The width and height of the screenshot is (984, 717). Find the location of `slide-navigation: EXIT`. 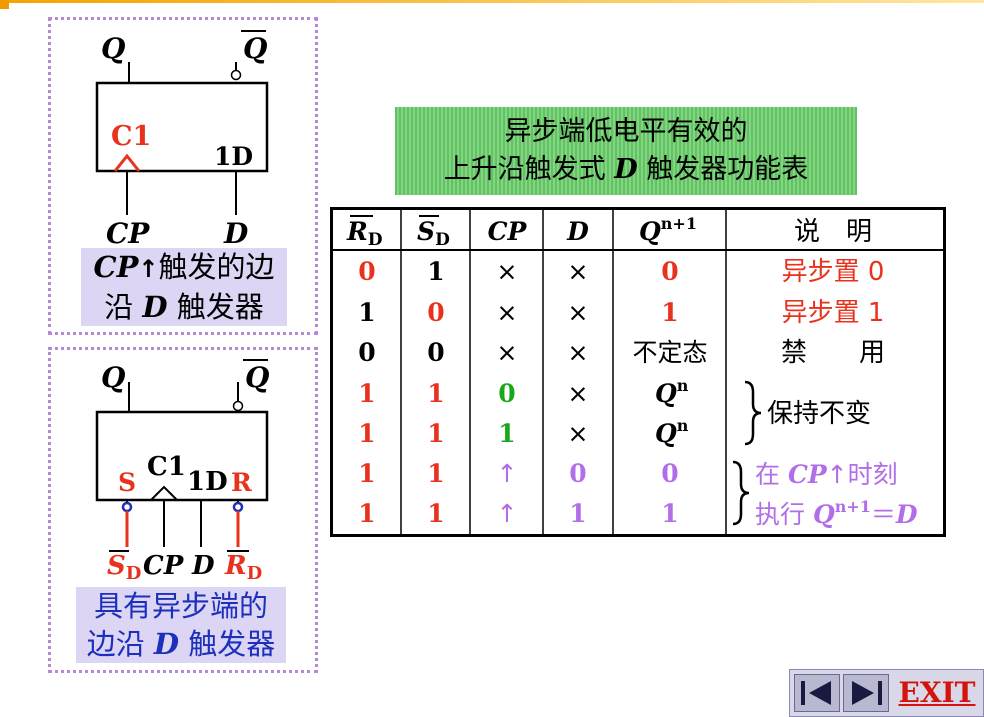

slide-navigation: EXIT is located at coordinates (886, 693).